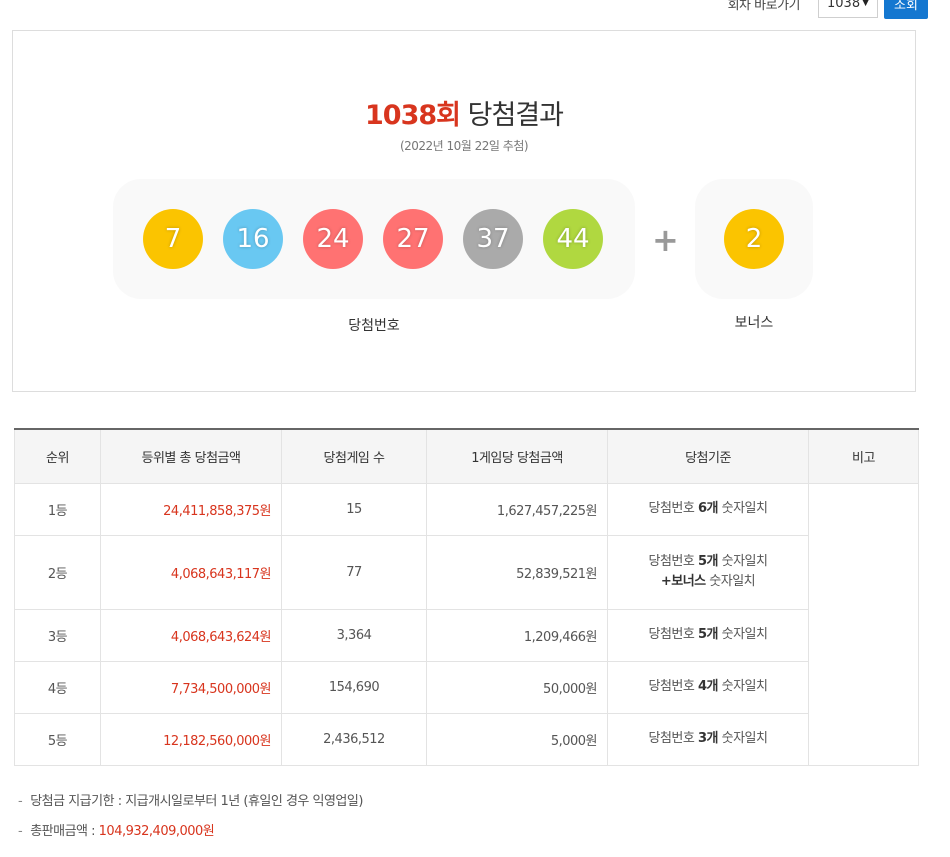 Image resolution: width=950 pixels, height=857 pixels. I want to click on draw-date: (2022년 10월 22일 추첨), so click(464, 146).